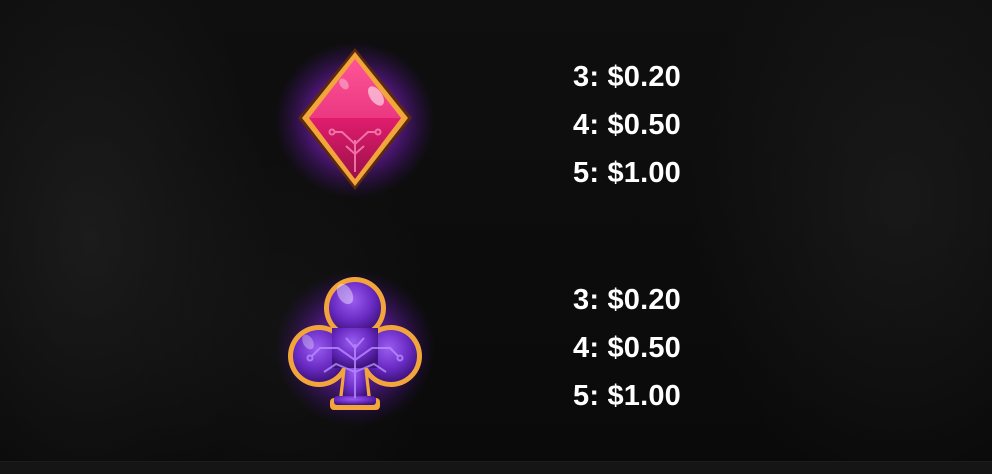 The height and width of the screenshot is (474, 992). Describe the element at coordinates (355, 348) in the screenshot. I see `club-suit-icon` at that location.